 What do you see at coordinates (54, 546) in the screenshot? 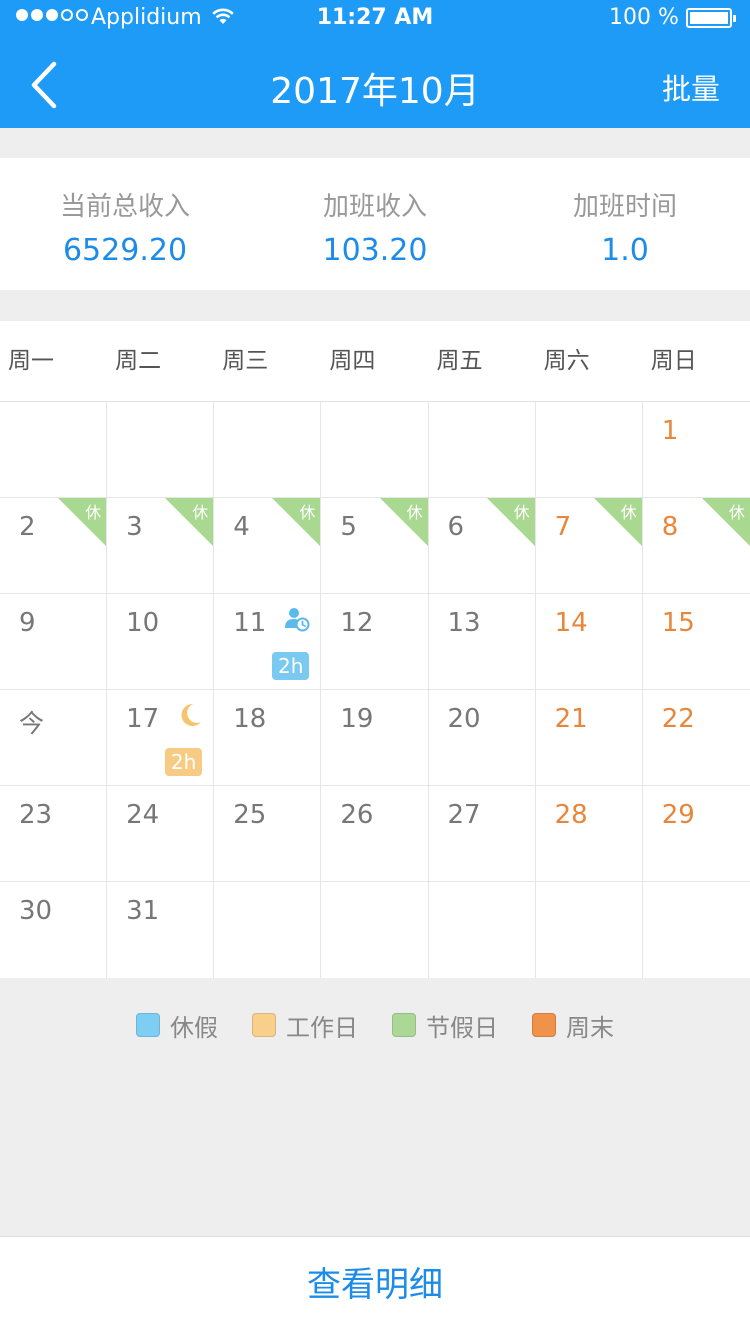
I see `calendar-day: 休2` at bounding box center [54, 546].